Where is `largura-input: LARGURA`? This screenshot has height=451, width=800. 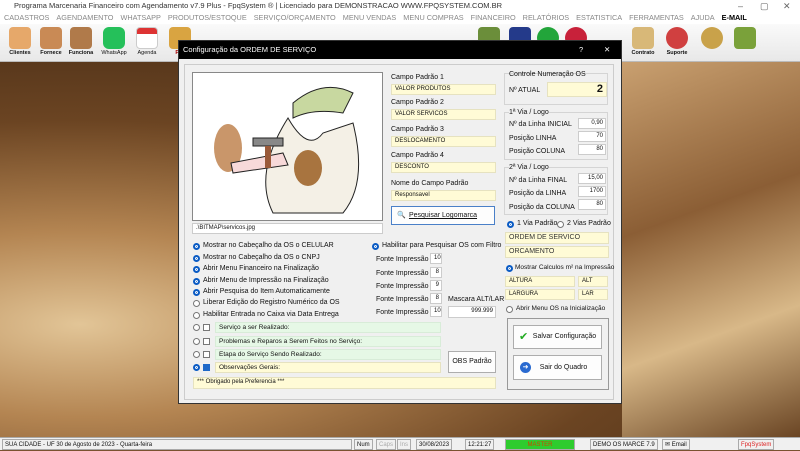 largura-input: LARGURA is located at coordinates (540, 294).